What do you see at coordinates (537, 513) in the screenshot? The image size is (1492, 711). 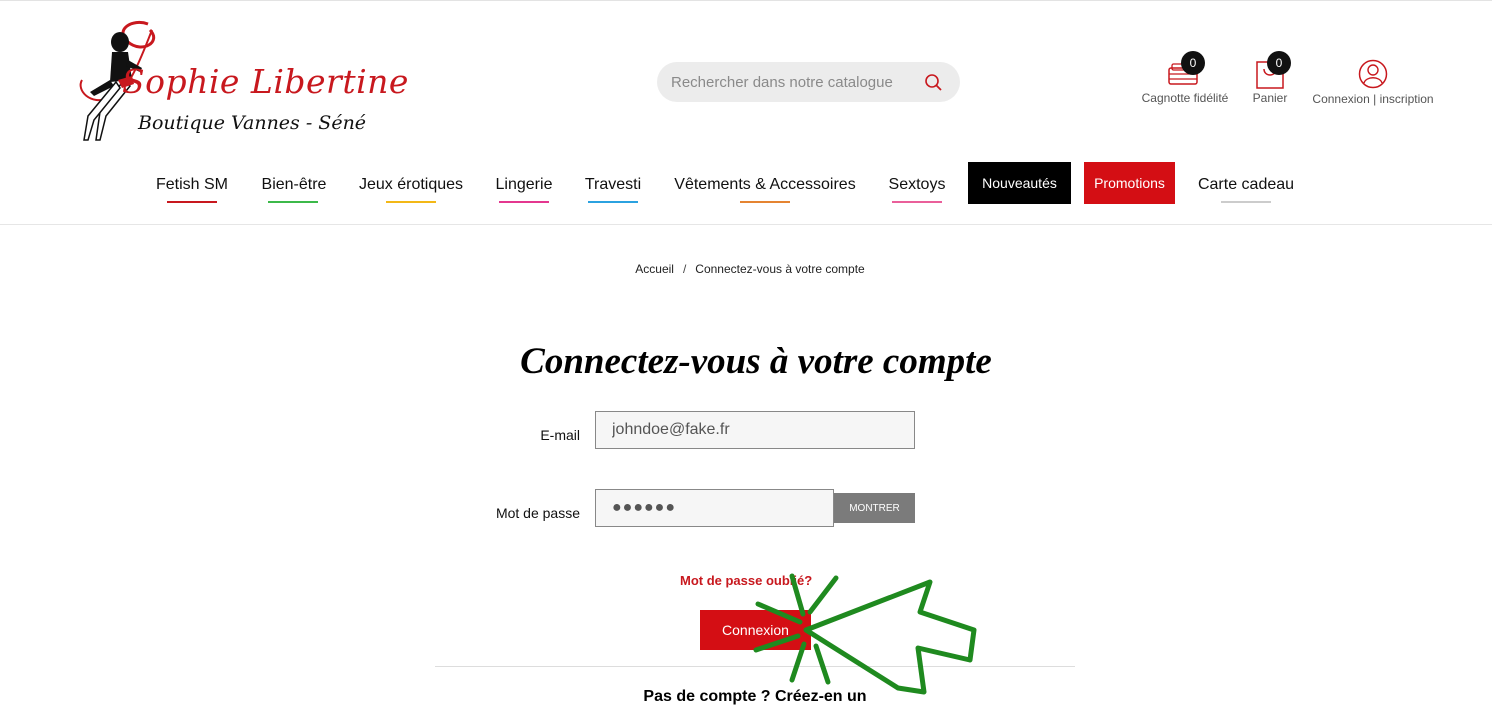 I see `password-label: Mot de passe` at bounding box center [537, 513].